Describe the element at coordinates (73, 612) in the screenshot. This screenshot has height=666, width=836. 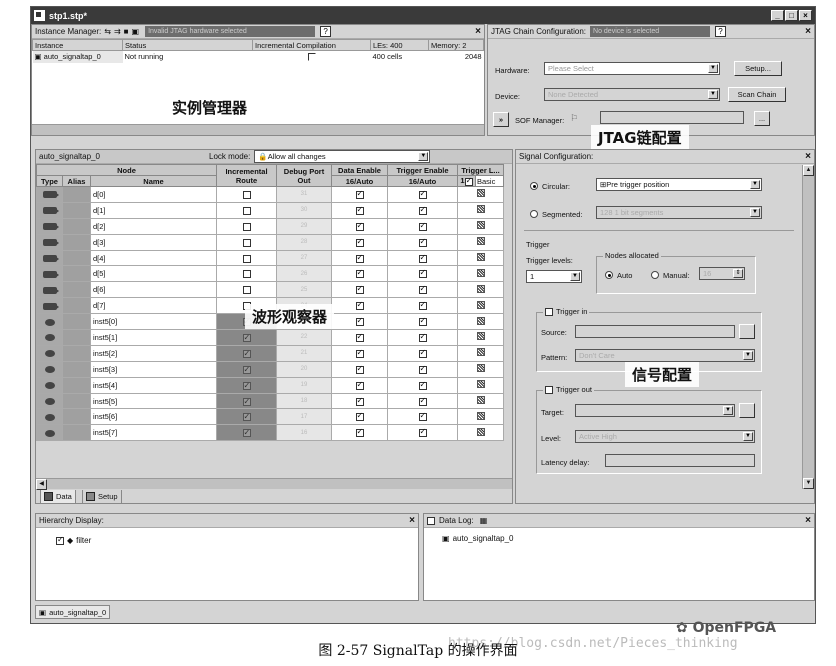
I see `bottom-instance-tab: ▣ auto_signaltap_0` at that location.